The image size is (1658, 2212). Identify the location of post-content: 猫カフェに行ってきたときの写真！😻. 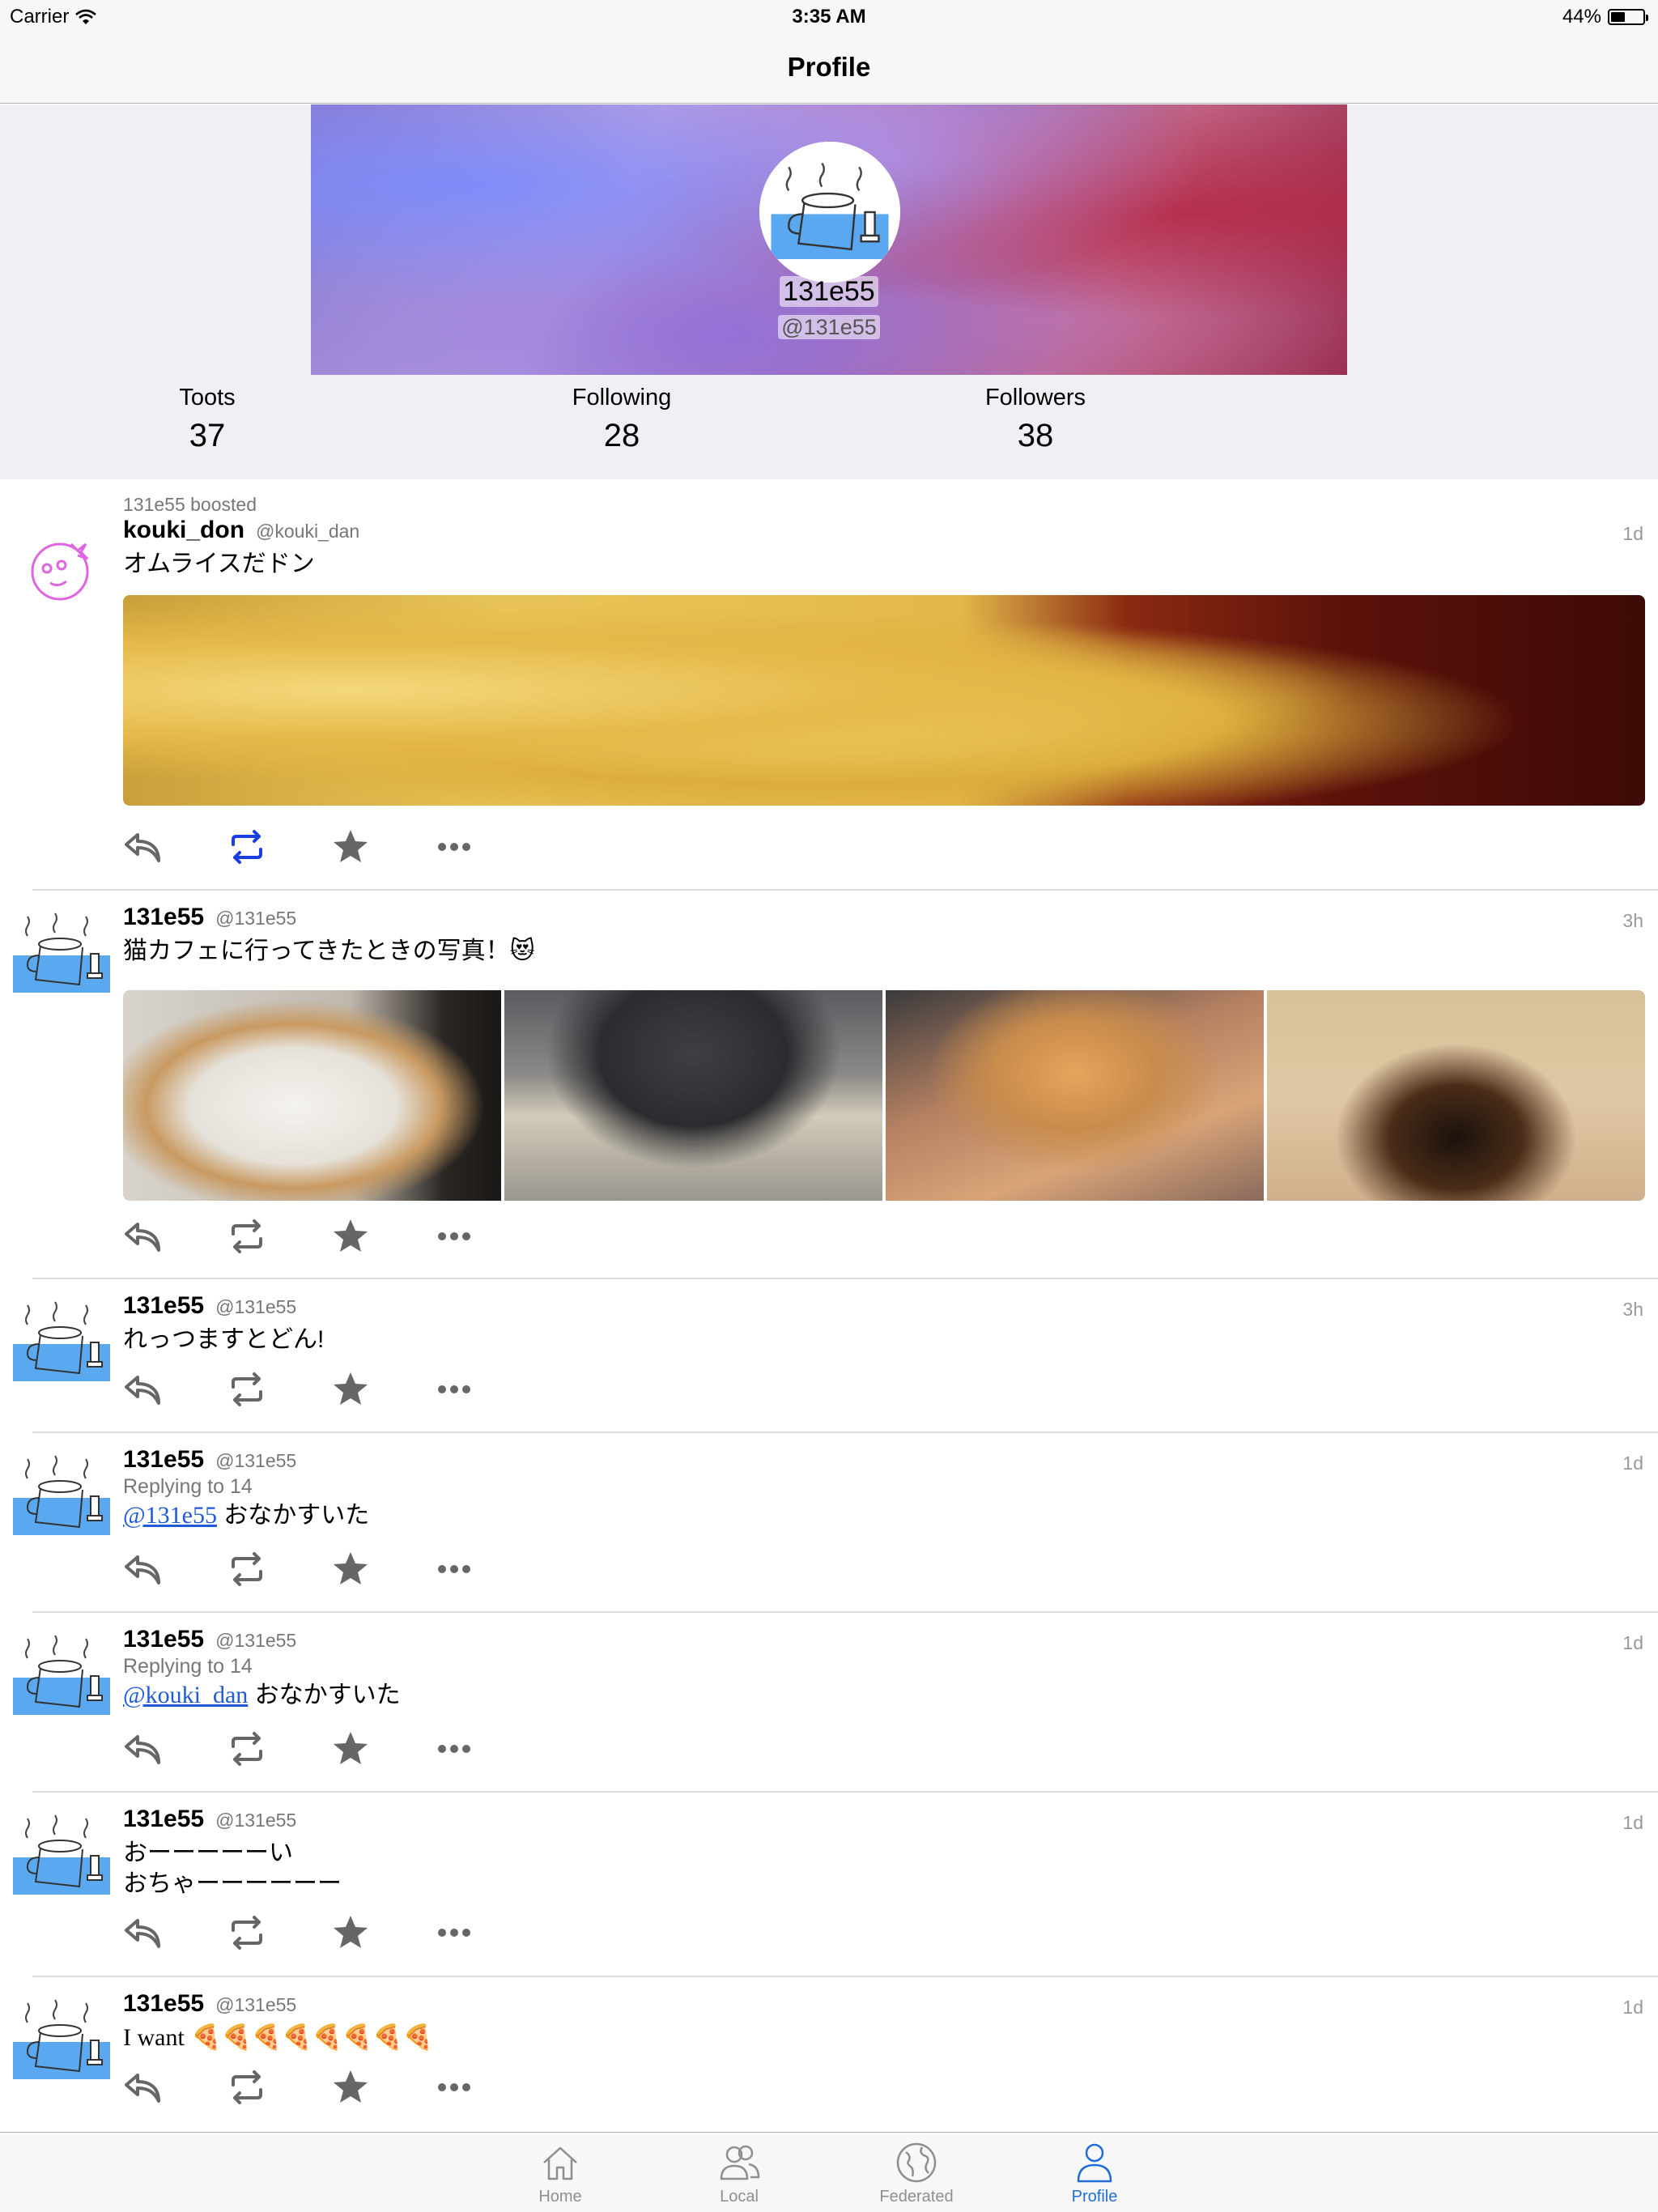
(329, 951).